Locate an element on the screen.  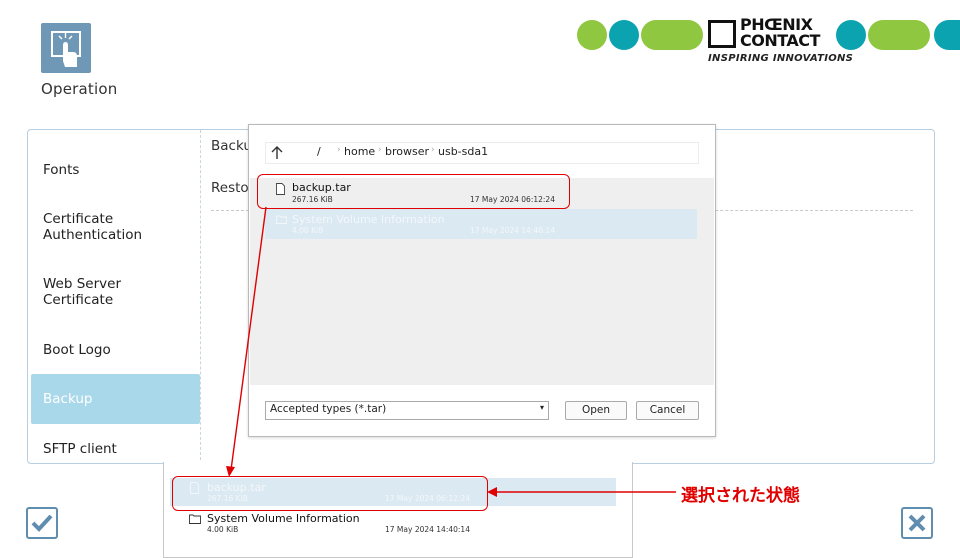
close-x-icon is located at coordinates (917, 523).